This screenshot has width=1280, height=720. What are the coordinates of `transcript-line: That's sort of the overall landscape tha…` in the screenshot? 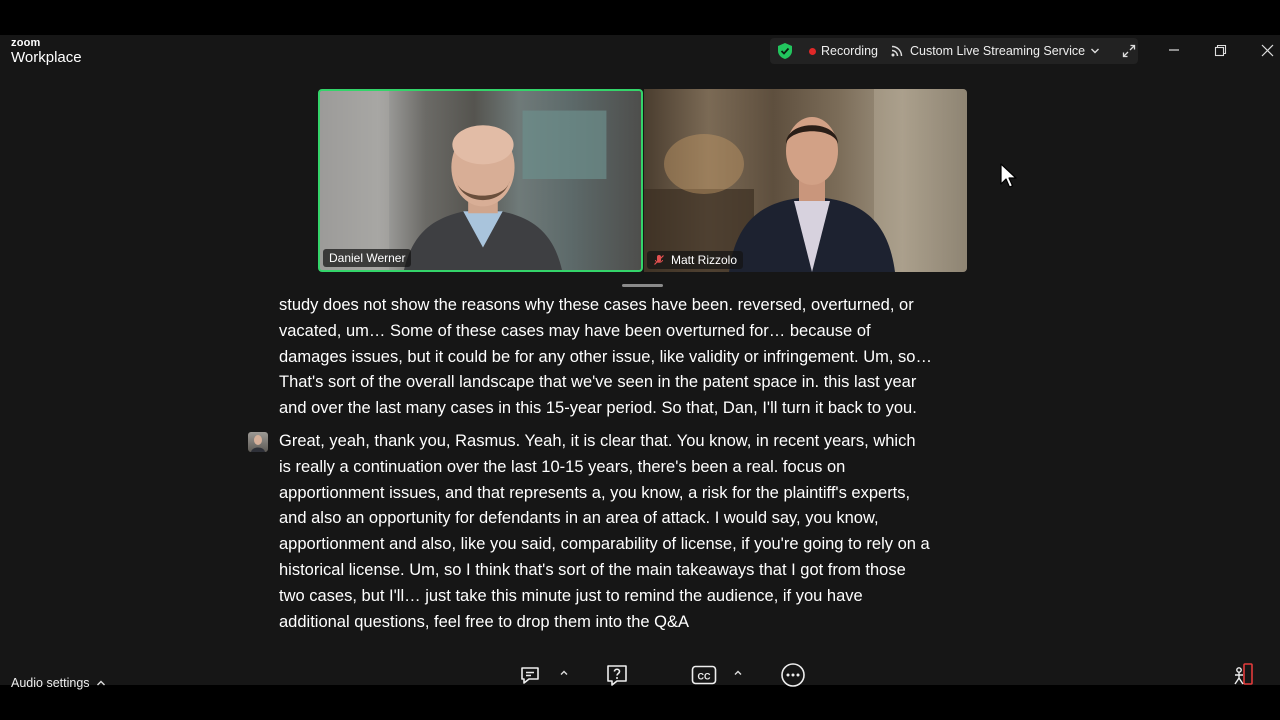 It's located at (598, 382).